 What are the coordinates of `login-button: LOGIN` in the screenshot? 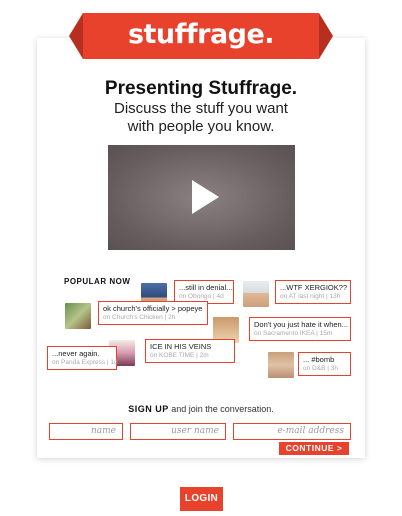 It's located at (201, 499).